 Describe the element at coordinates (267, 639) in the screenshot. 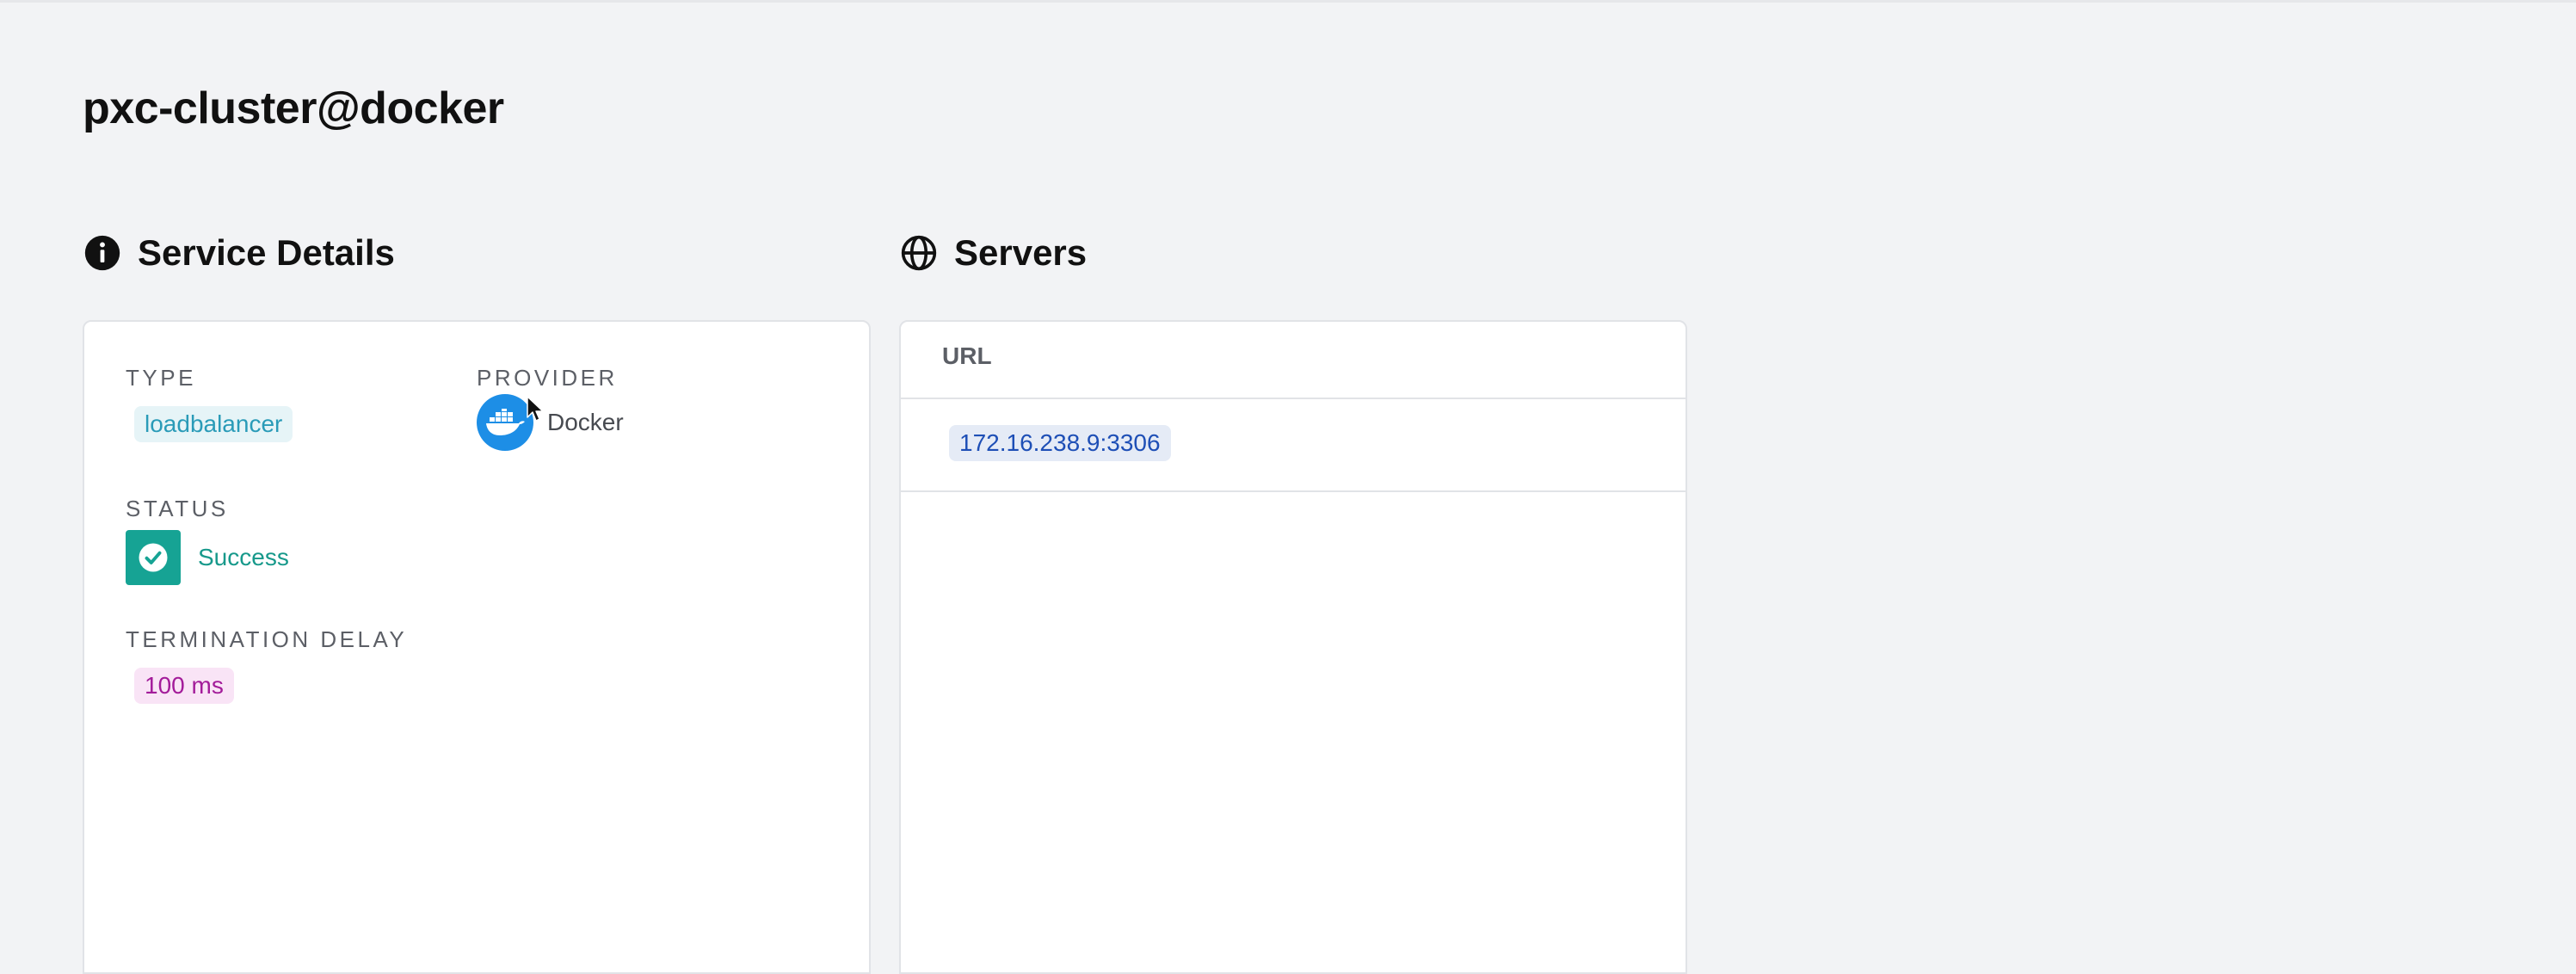

I see `termination-delay-label: TERMINATION DELAY` at that location.